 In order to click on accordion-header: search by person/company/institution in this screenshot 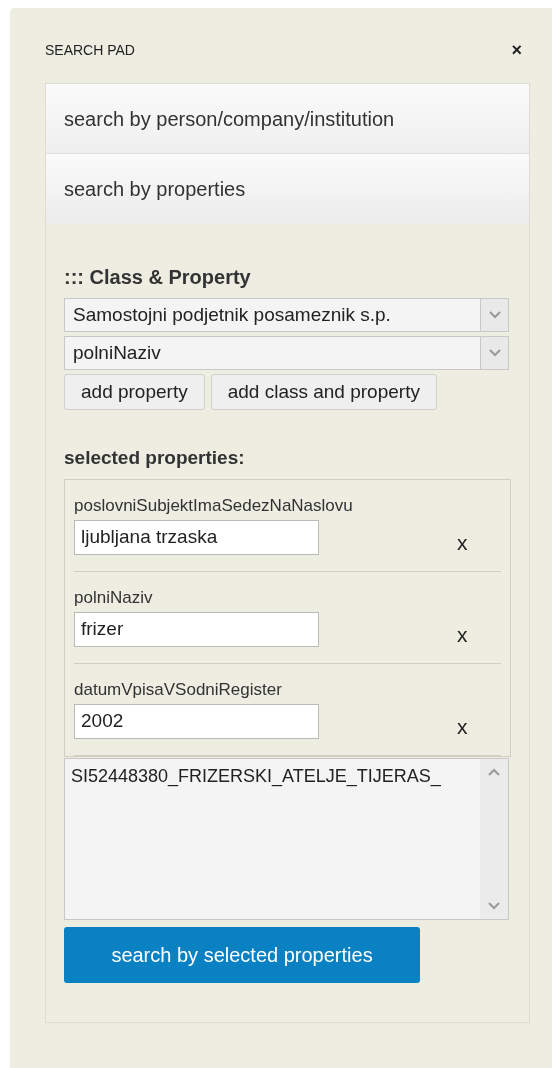, I will do `click(287, 119)`.